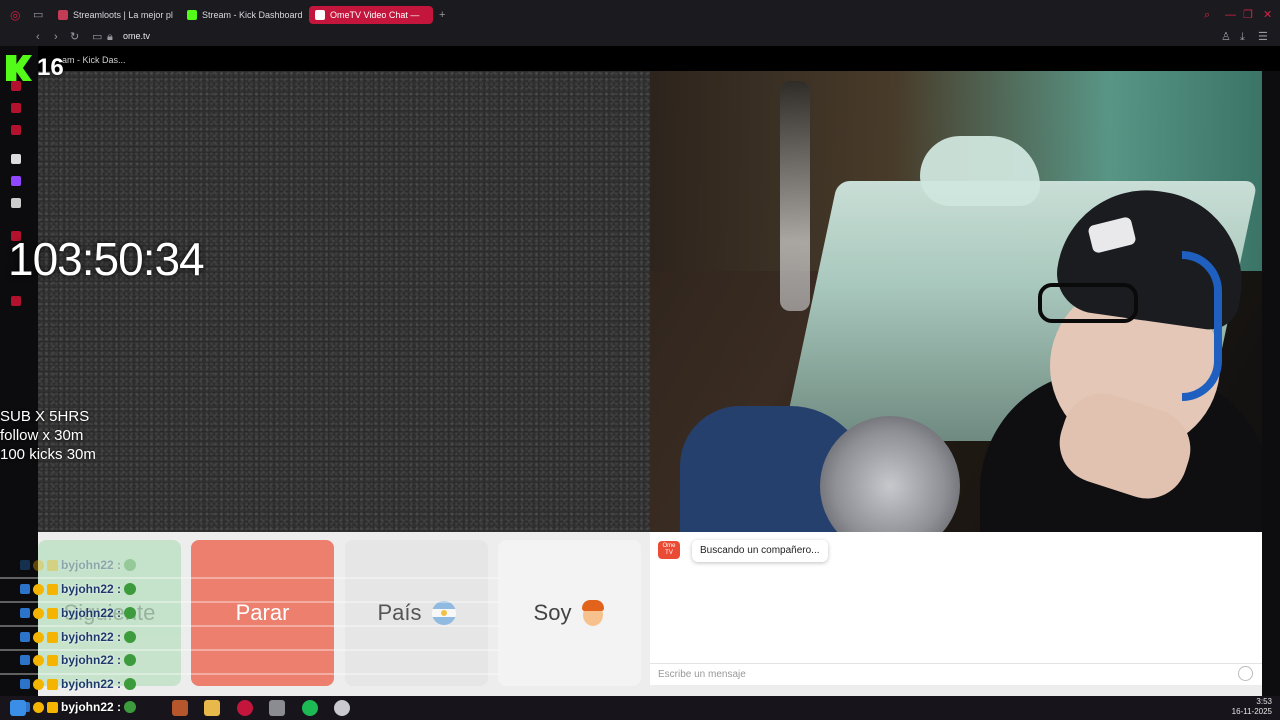 This screenshot has height=720, width=1280. What do you see at coordinates (399, 612) in the screenshot?
I see `country-label: País` at bounding box center [399, 612].